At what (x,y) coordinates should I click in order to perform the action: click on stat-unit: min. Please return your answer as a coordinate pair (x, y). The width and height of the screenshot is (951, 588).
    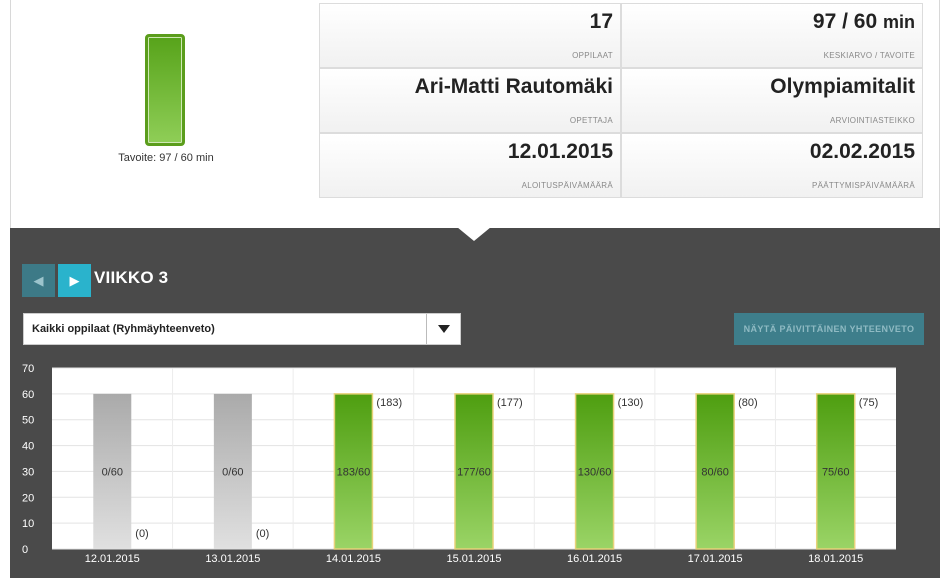
    Looking at the image, I should click on (898, 22).